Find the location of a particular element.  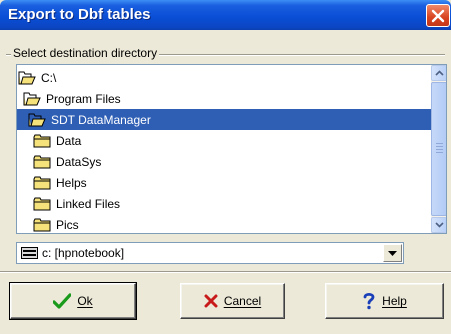

vertical-scrollbar is located at coordinates (438, 149).